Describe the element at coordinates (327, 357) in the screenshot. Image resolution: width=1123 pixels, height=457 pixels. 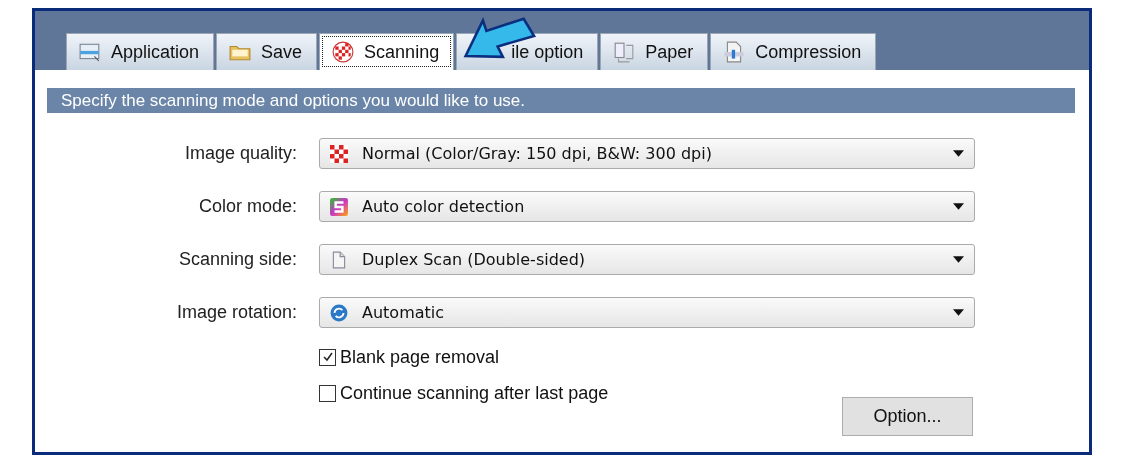
I see `check-icon` at that location.